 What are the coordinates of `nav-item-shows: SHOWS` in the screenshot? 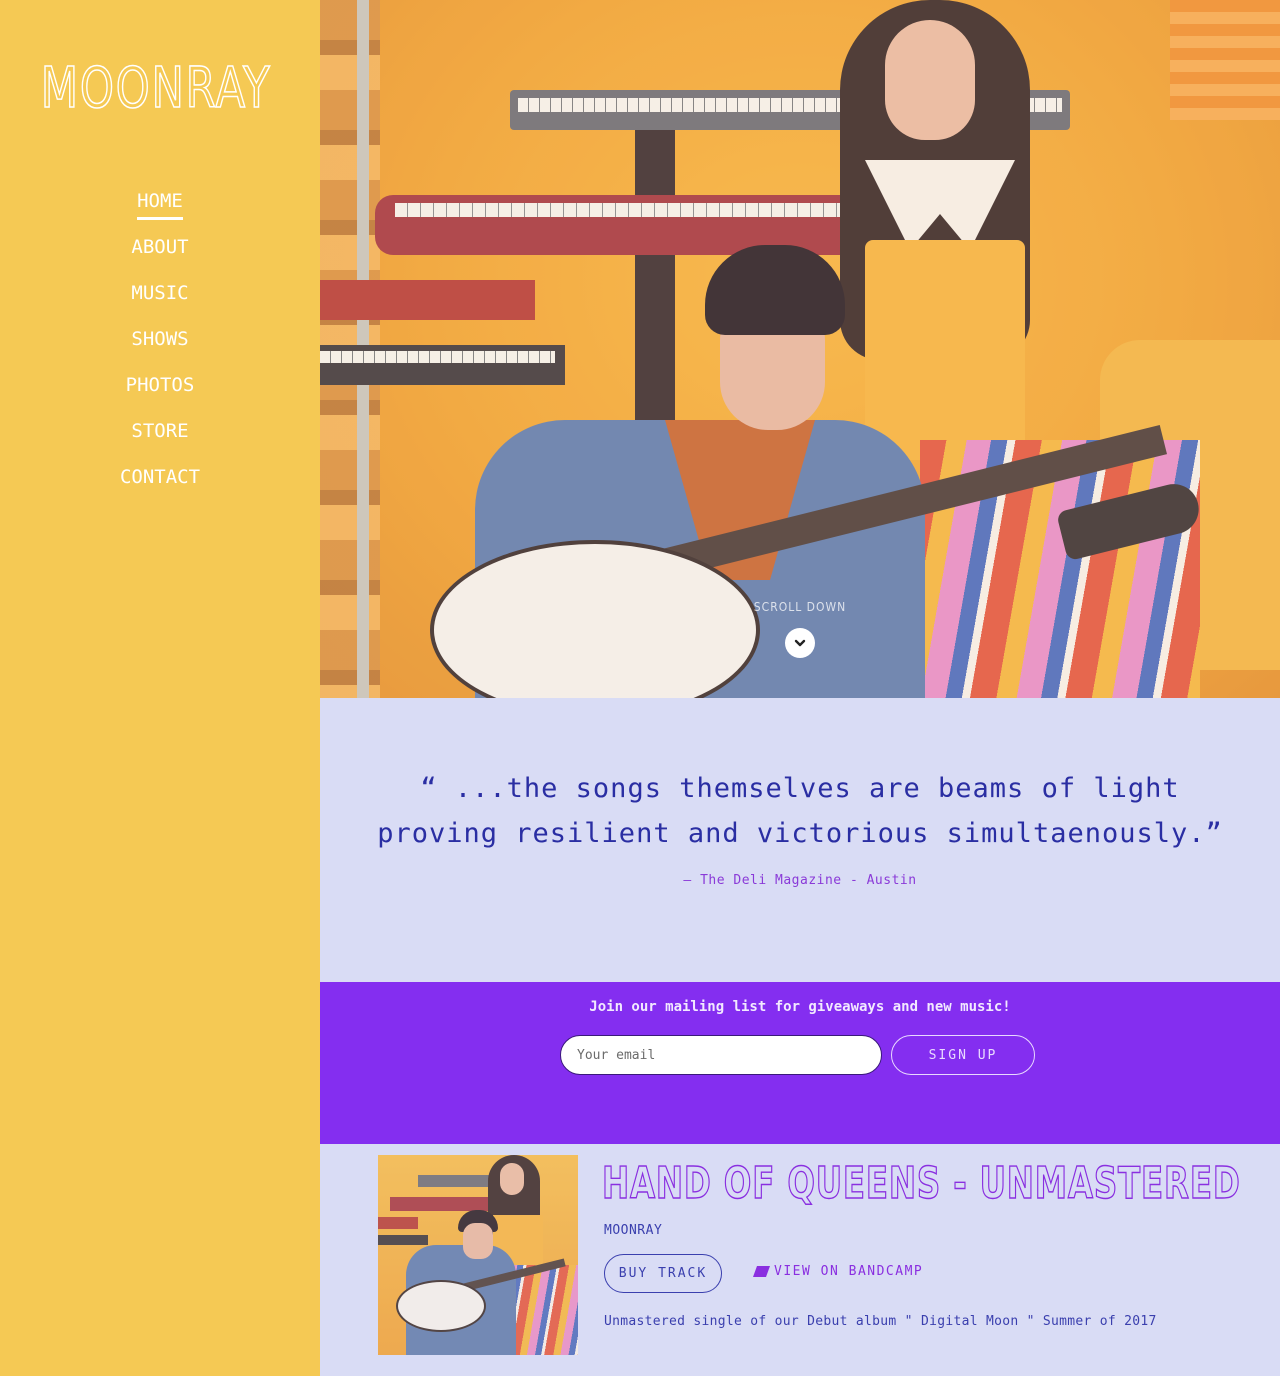 It's located at (160, 347).